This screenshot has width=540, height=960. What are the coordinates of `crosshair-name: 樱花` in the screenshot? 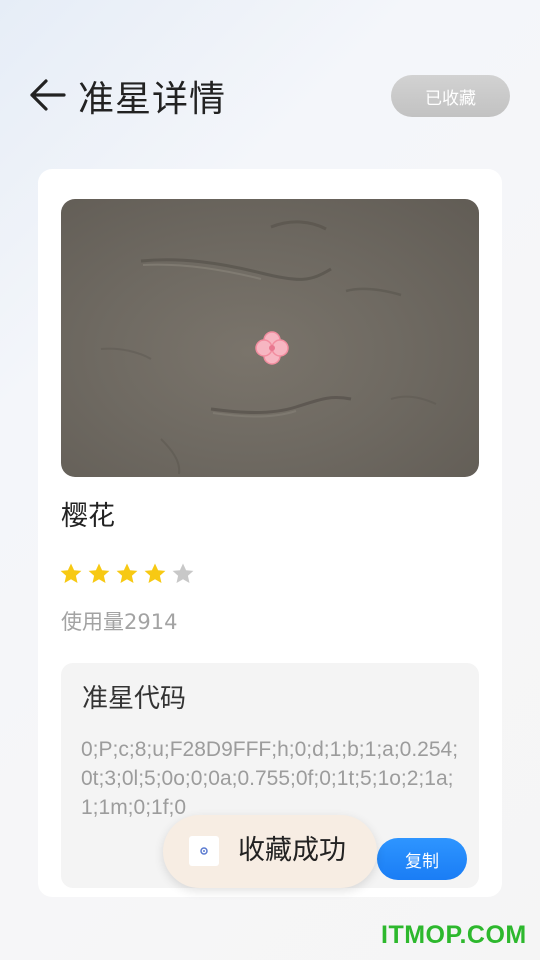 It's located at (88, 516).